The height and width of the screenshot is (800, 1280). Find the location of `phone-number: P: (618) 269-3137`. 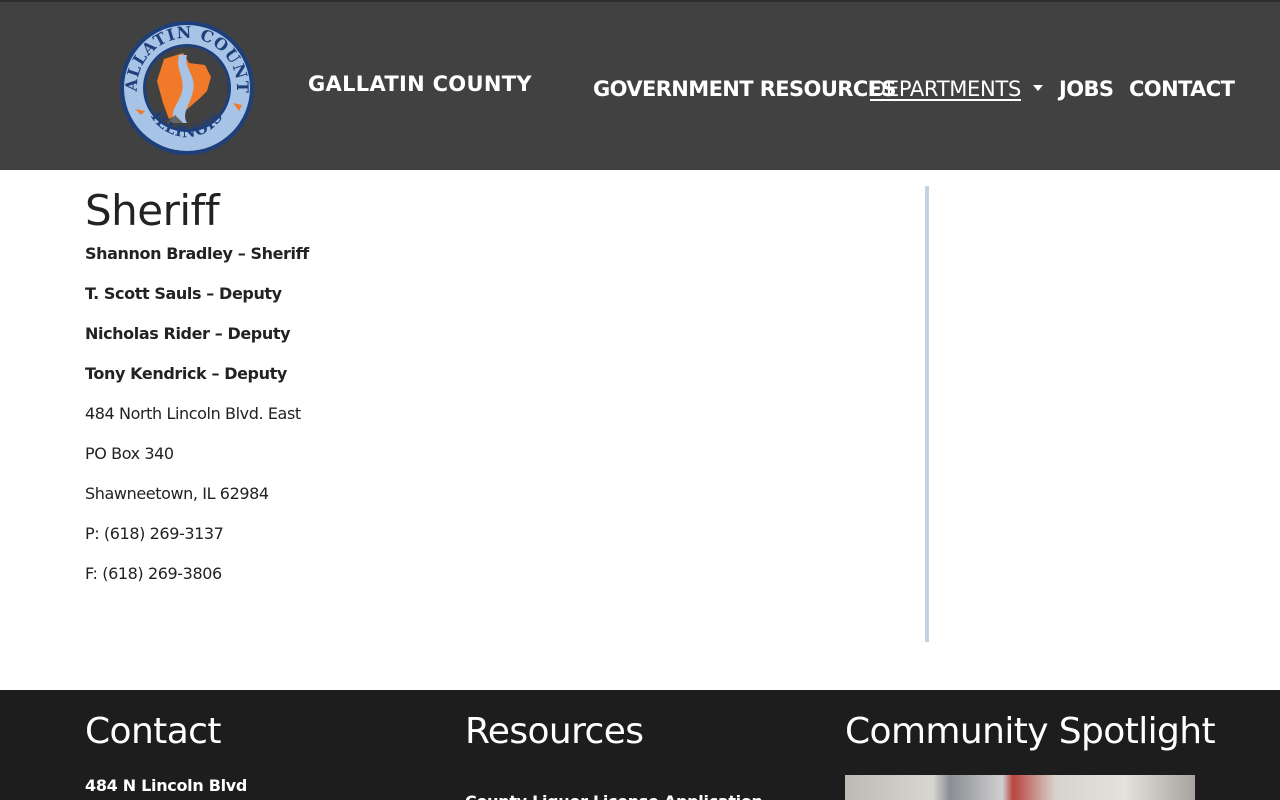

phone-number: P: (618) 269-3137 is located at coordinates (154, 533).